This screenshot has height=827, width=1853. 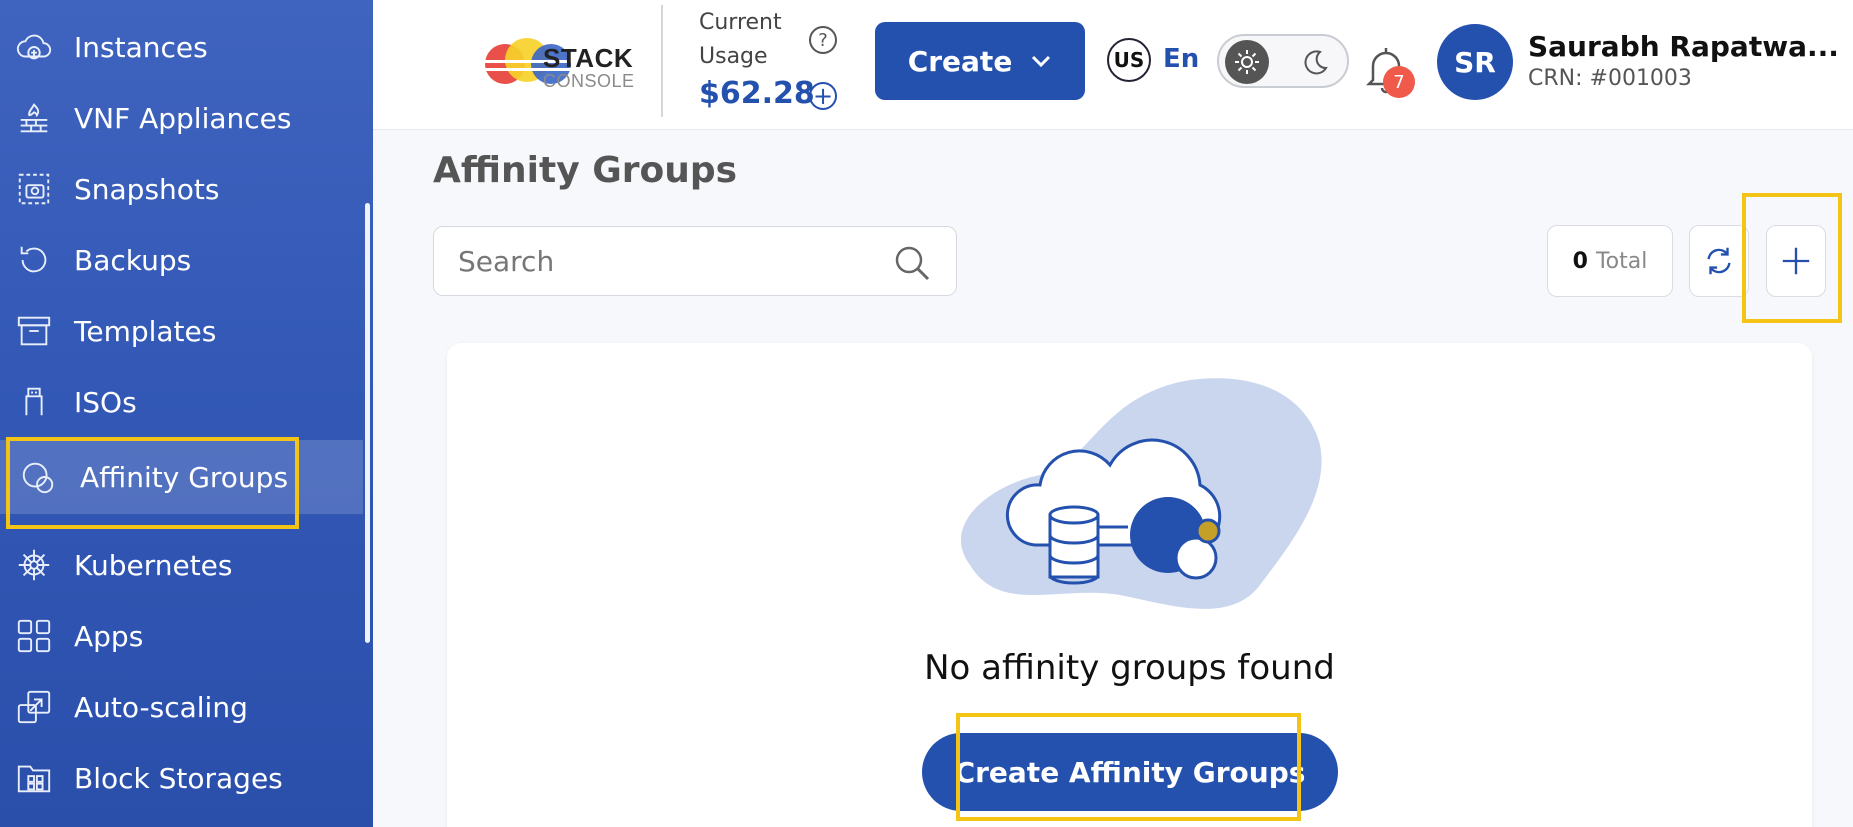 I want to click on logo-wordmark: STACK CONSOLE, so click(x=589, y=68).